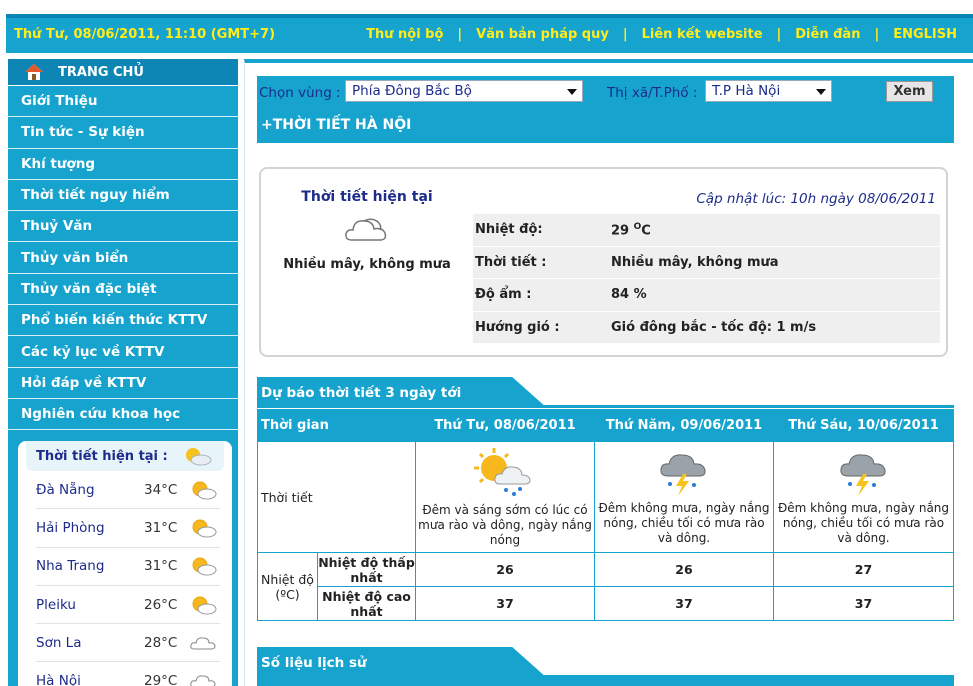 This screenshot has height=686, width=973. What do you see at coordinates (123, 227) in the screenshot?
I see `sidebar-item-hydrology: Thuỷ Văn` at bounding box center [123, 227].